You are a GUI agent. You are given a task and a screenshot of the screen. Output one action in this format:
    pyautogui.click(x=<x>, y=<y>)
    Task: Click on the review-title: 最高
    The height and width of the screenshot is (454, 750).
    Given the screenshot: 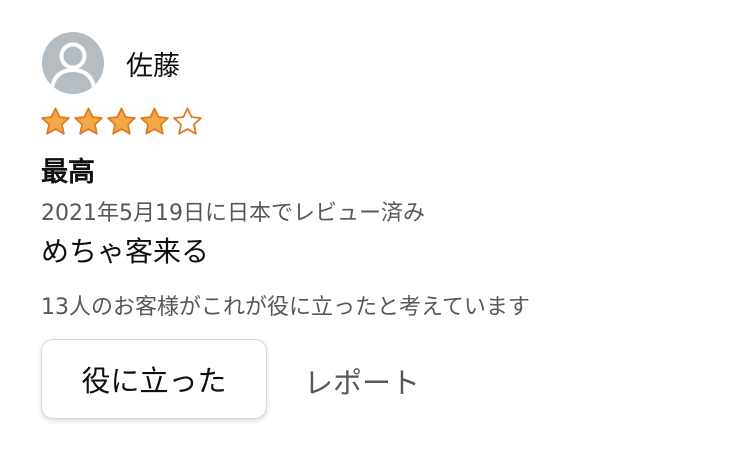 What is the action you would take?
    pyautogui.click(x=68, y=169)
    